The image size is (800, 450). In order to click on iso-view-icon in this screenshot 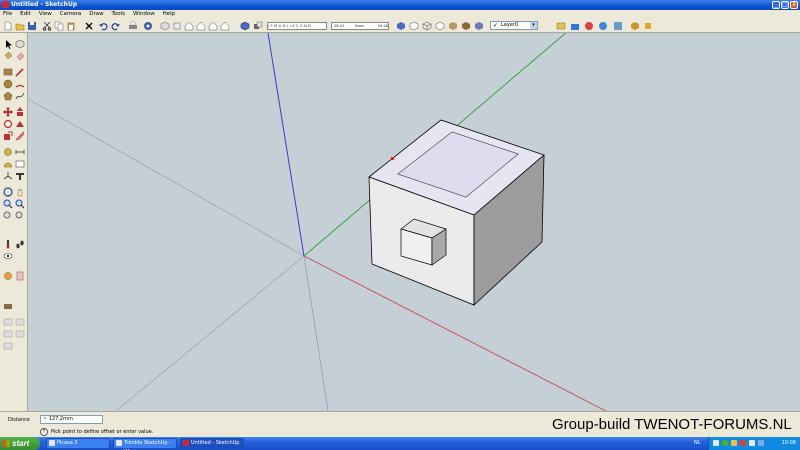, I will do `click(165, 26)`.